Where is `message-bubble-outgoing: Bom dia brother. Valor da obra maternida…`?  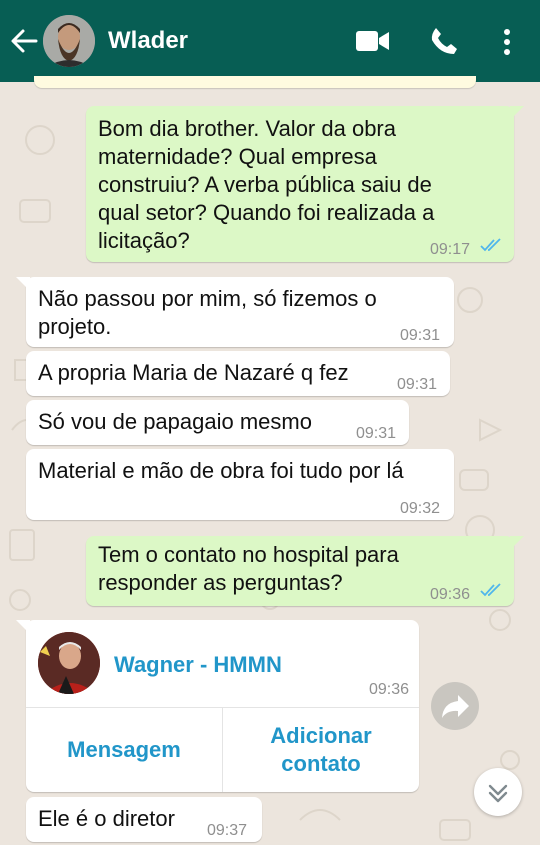 message-bubble-outgoing: Bom dia brother. Valor da obra maternida… is located at coordinates (300, 184).